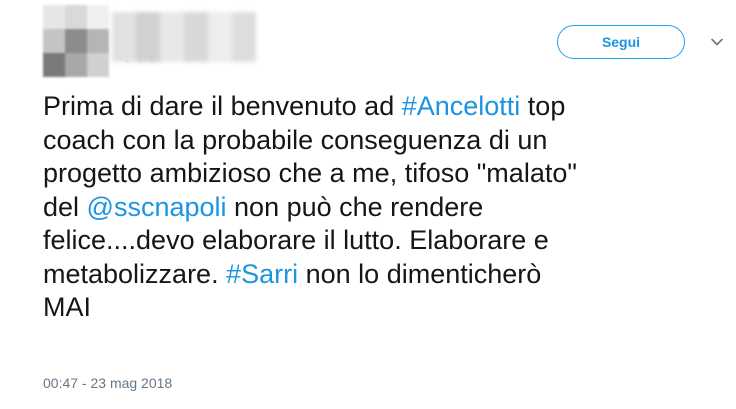 The height and width of the screenshot is (409, 736). Describe the element at coordinates (67, 307) in the screenshot. I see `tweet-line: MAI` at that location.